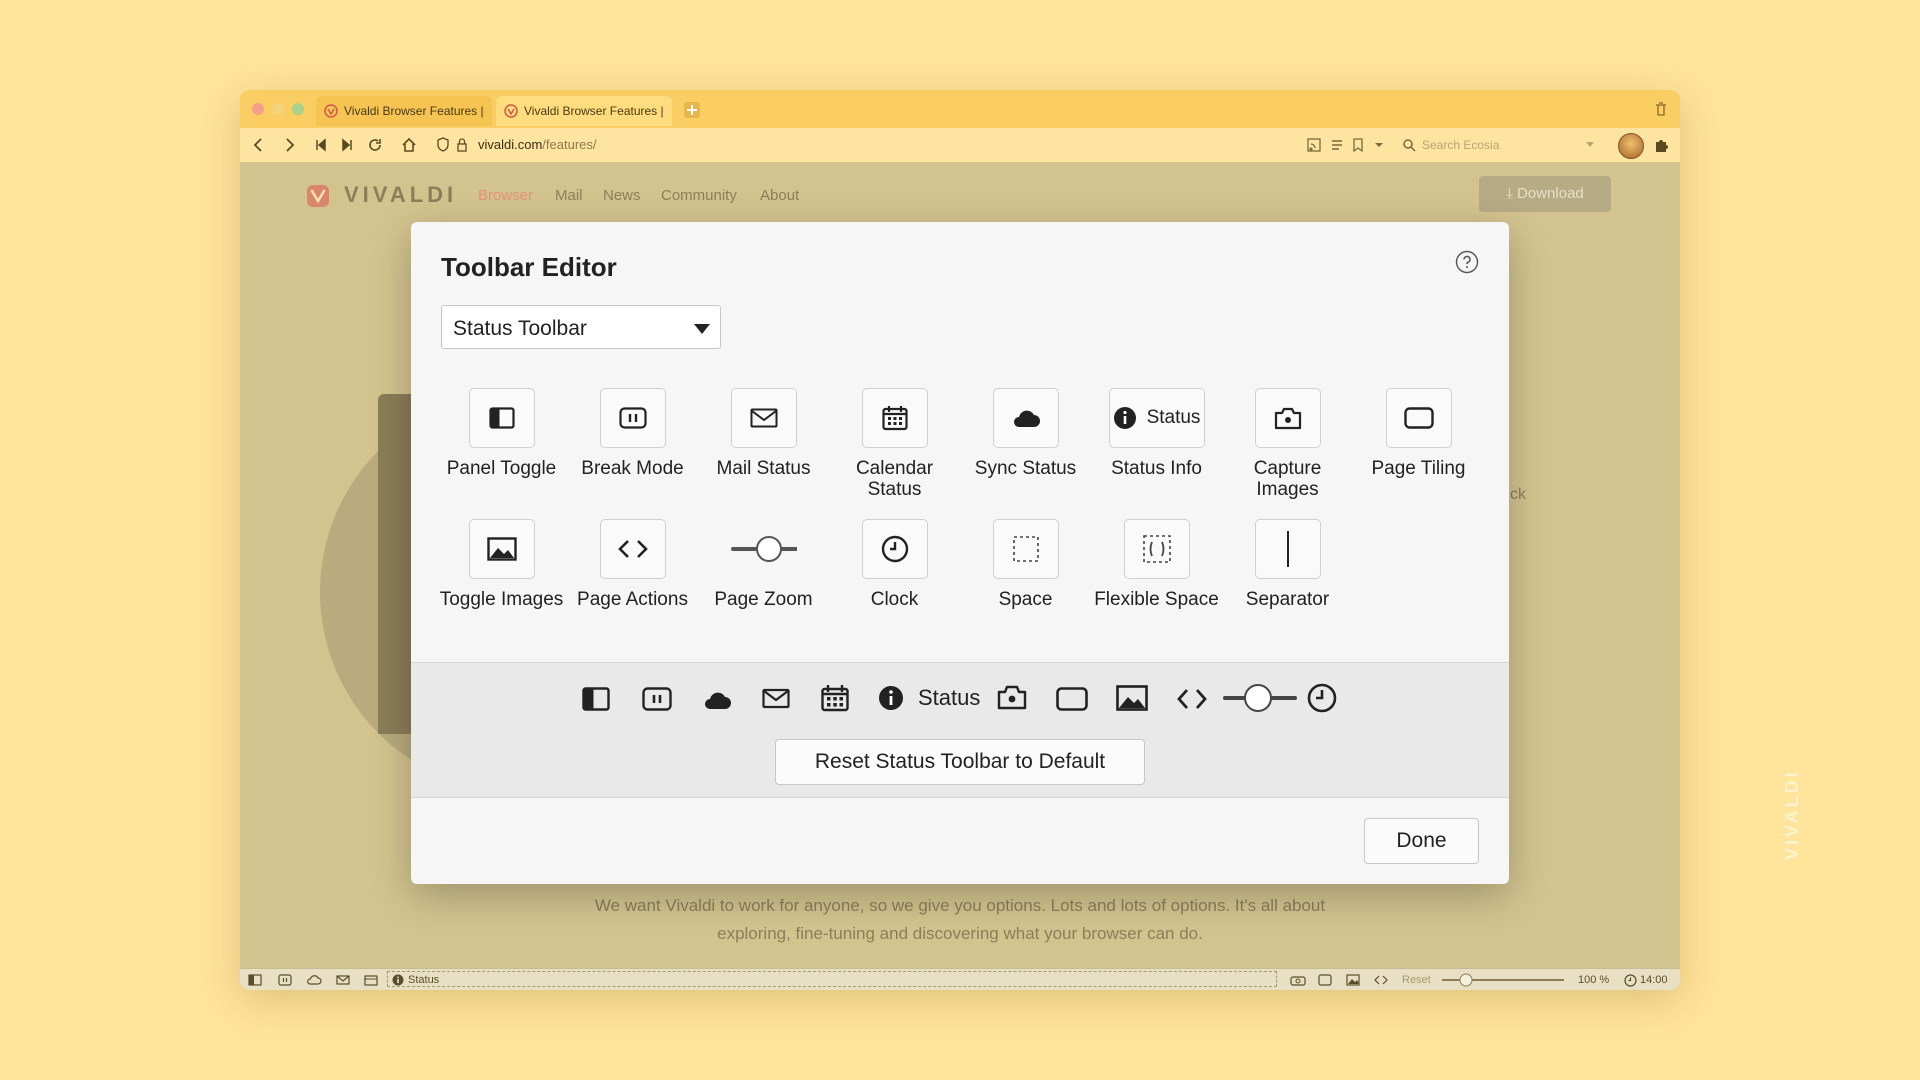 This screenshot has height=1080, width=1920. What do you see at coordinates (1467, 262) in the screenshot?
I see `help-icon` at bounding box center [1467, 262].